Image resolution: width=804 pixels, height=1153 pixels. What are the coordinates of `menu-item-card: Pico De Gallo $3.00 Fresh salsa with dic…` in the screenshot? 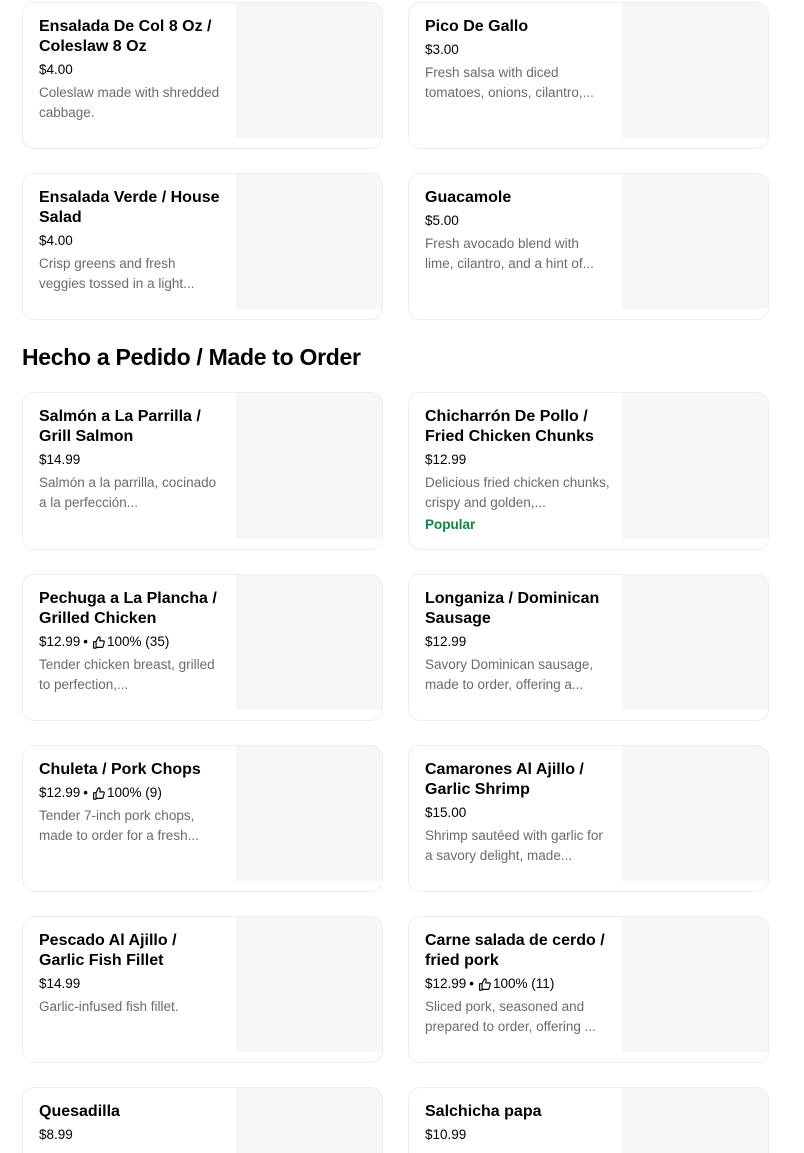 It's located at (588, 75).